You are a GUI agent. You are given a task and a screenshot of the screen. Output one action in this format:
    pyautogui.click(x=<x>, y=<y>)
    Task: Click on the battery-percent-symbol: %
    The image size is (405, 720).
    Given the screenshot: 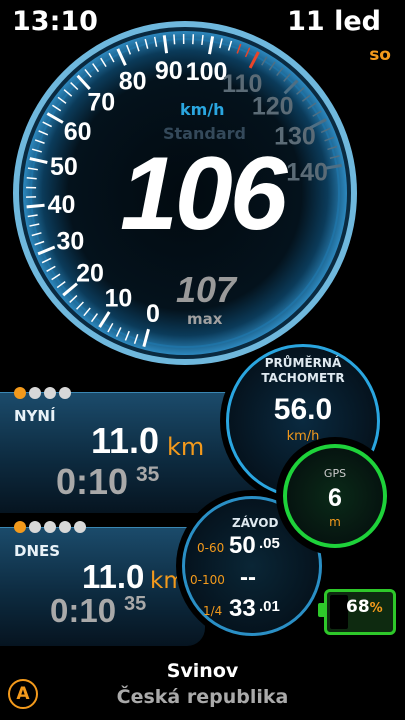 What is the action you would take?
    pyautogui.click(x=376, y=608)
    